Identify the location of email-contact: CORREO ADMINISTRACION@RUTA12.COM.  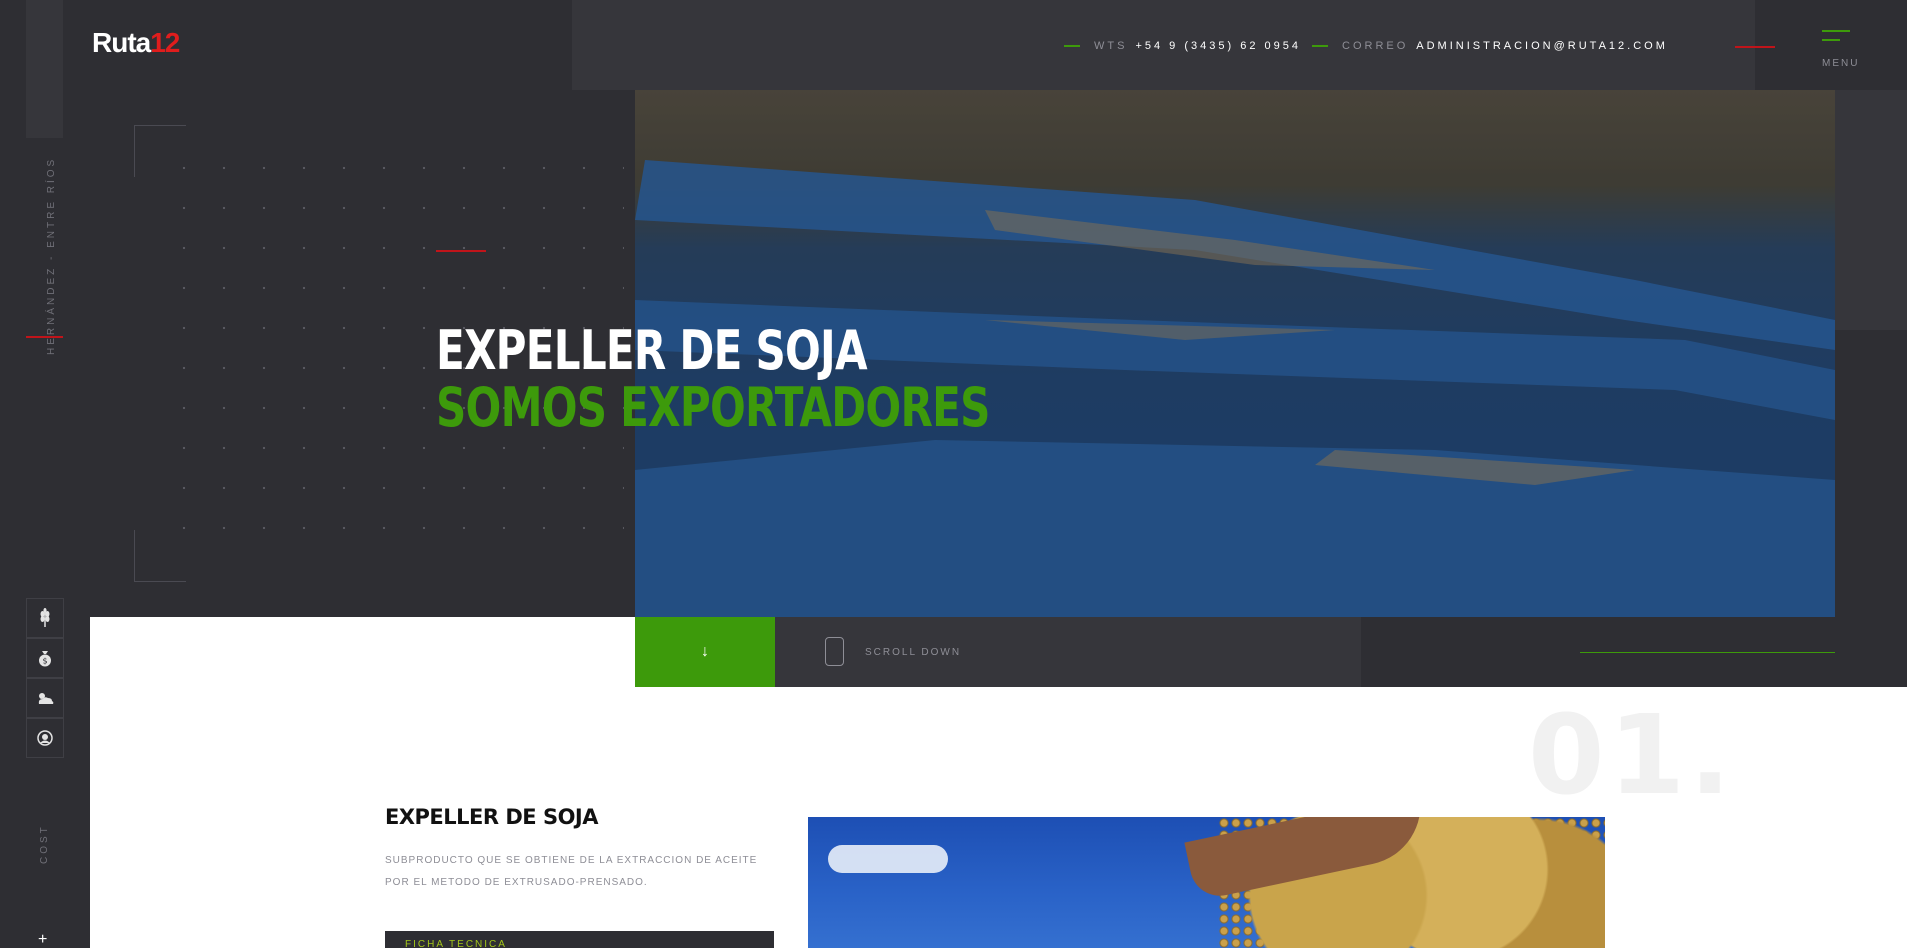
(1490, 46).